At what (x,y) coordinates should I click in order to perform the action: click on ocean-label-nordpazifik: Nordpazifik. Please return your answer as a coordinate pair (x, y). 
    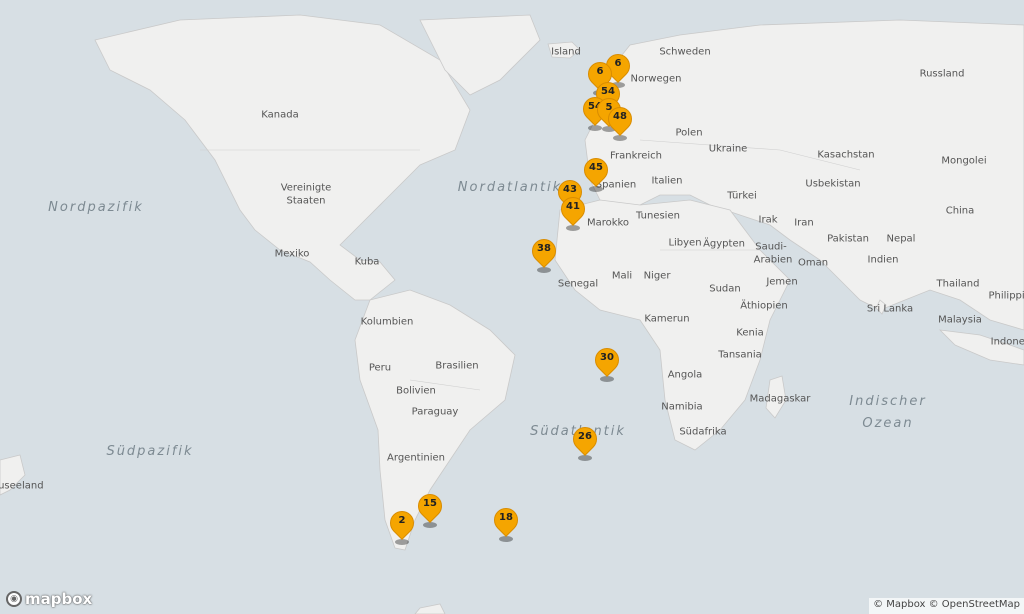
    Looking at the image, I should click on (96, 207).